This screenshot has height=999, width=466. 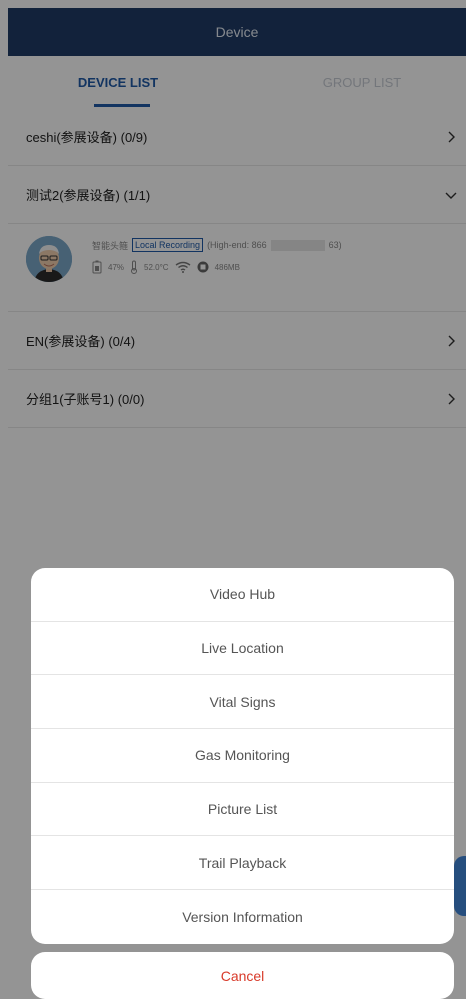 I want to click on menu-item-gas-monitoring: Gas Monitoring, so click(x=242, y=756).